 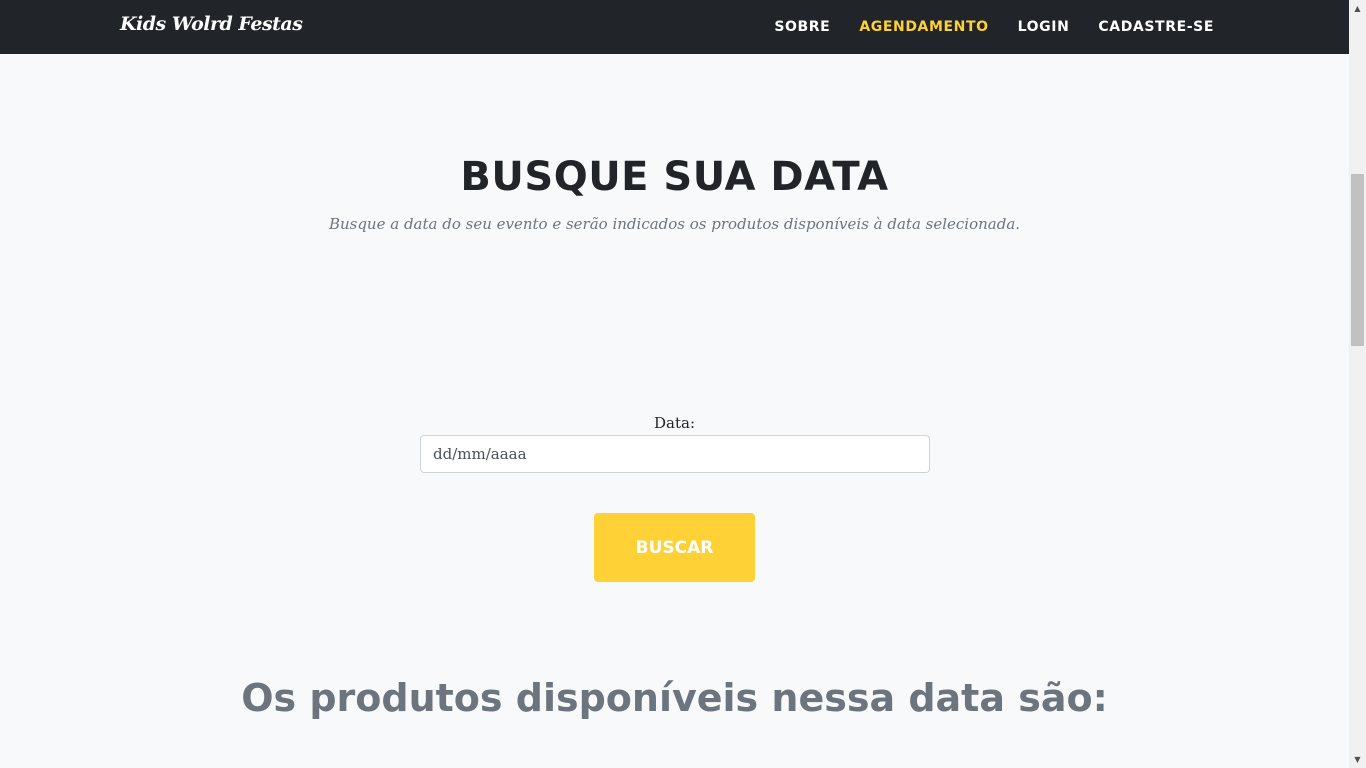 I want to click on triangle-up-icon: ▲, so click(x=1357, y=8).